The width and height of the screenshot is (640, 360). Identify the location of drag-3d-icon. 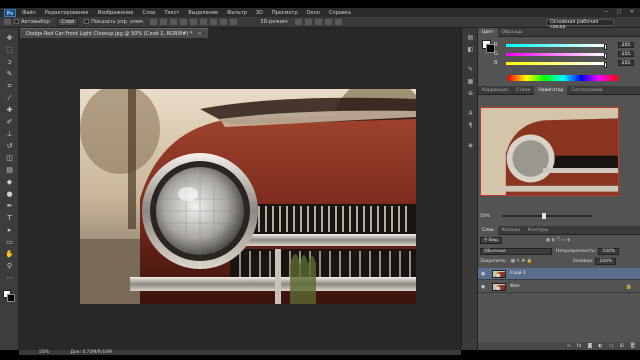
(318, 22).